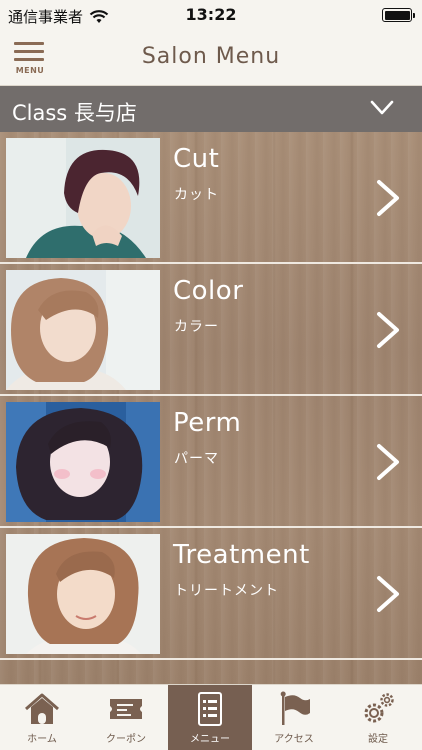 Image resolution: width=422 pixels, height=750 pixels. I want to click on perm-photo, so click(83, 462).